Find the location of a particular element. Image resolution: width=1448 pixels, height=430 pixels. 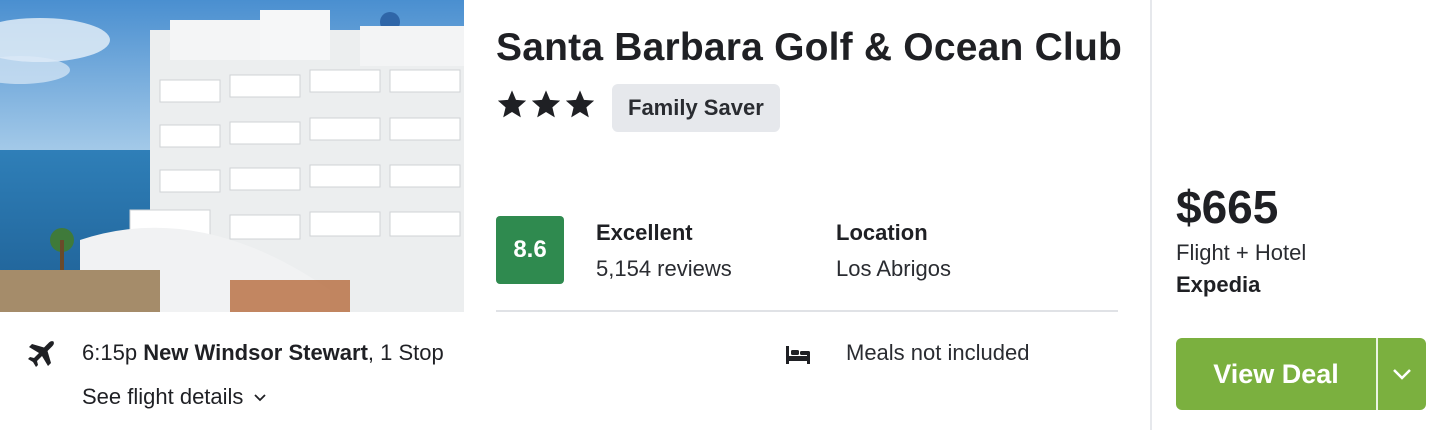

review-count: 5,154 reviews is located at coordinates (664, 269).